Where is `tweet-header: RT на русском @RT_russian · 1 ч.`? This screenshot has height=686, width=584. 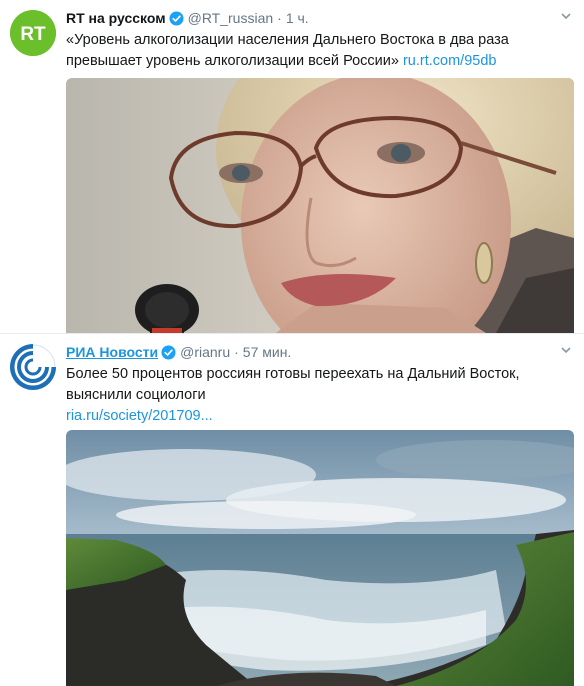 tweet-header: RT на русском @RT_russian · 1 ч. is located at coordinates (320, 18).